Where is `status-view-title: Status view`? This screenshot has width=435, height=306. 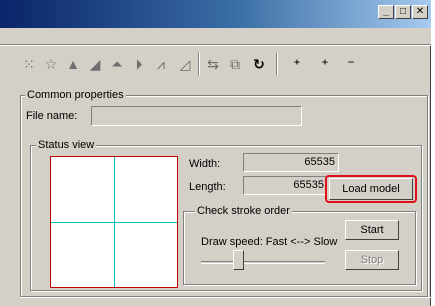
status-view-title: Status view is located at coordinates (66, 145).